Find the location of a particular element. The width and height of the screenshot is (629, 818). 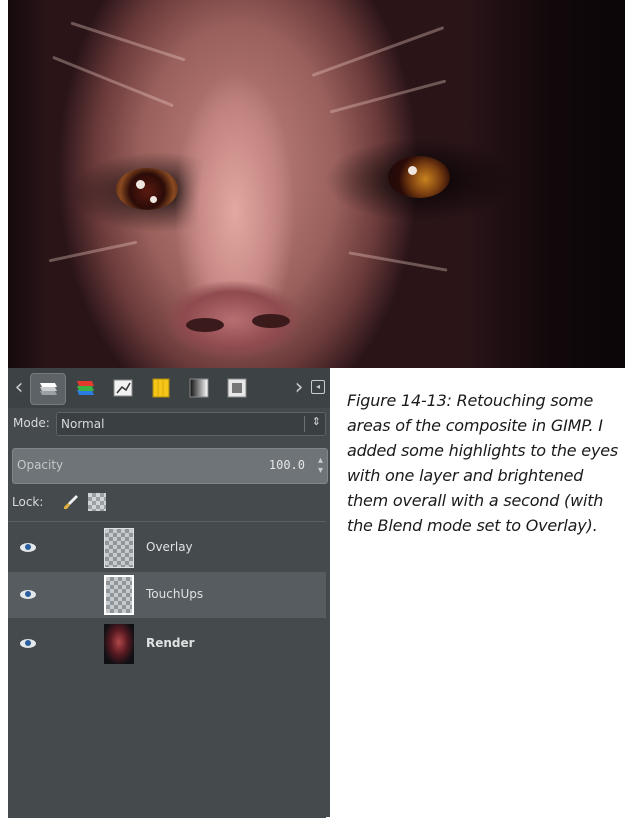

mode-value: Normal is located at coordinates (83, 424).